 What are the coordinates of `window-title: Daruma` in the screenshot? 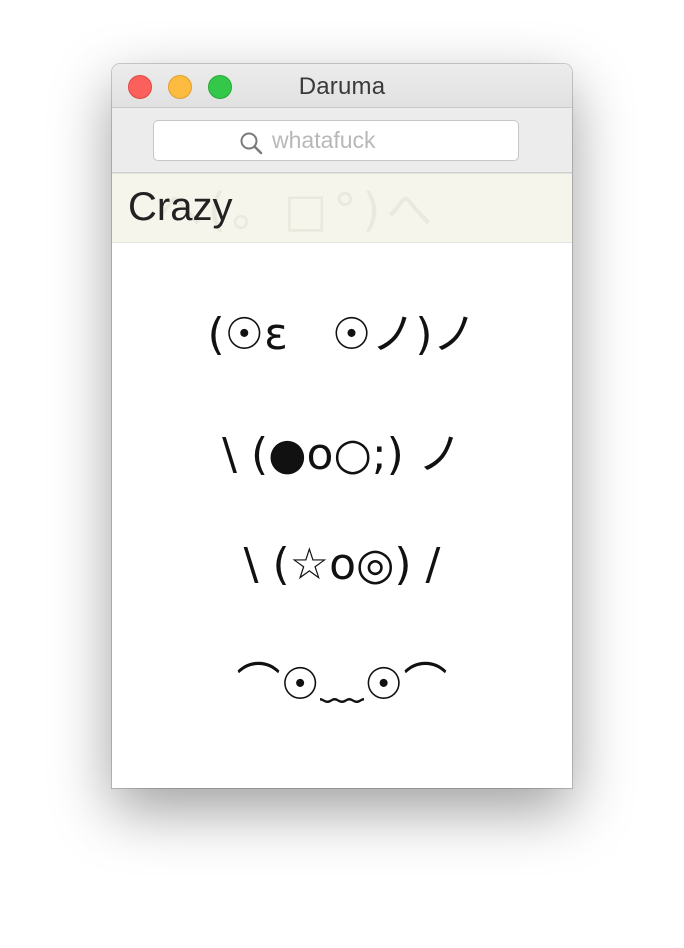 It's located at (342, 86).